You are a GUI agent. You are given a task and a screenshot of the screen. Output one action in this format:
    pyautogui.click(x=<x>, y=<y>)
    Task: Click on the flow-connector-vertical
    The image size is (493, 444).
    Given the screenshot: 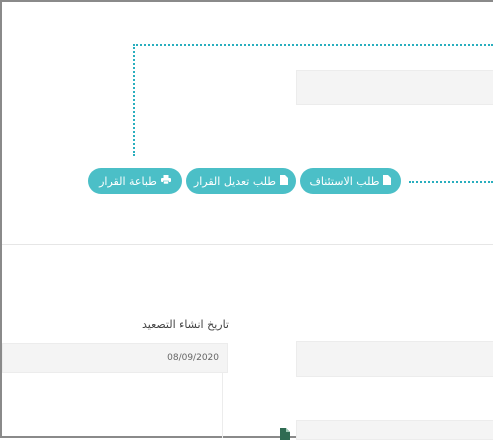 What is the action you would take?
    pyautogui.click(x=134, y=100)
    